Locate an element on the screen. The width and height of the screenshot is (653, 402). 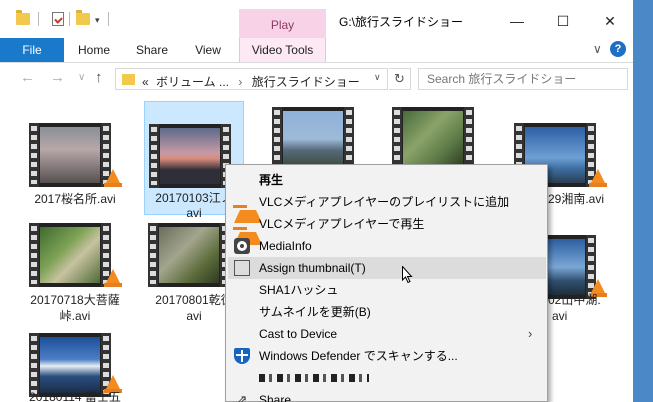
new-folder-icon is located at coordinates (83, 17).